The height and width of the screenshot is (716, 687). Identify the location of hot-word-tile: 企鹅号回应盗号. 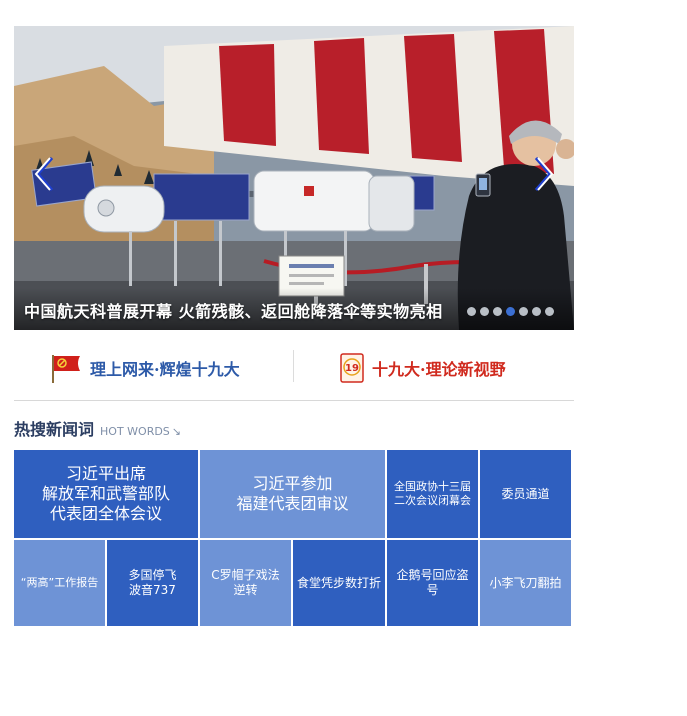
(432, 583).